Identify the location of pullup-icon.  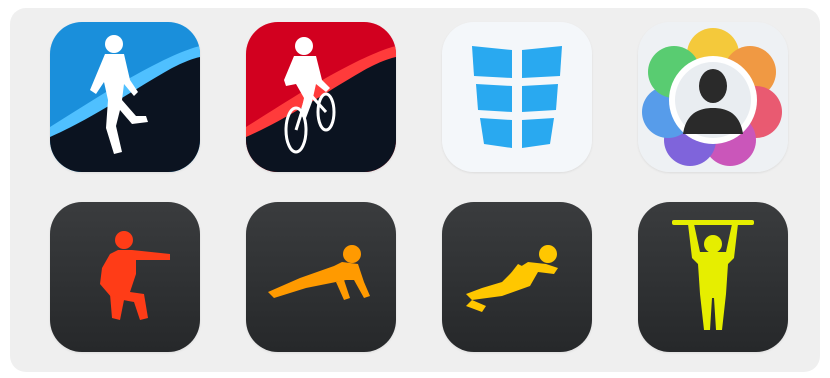
(713, 277).